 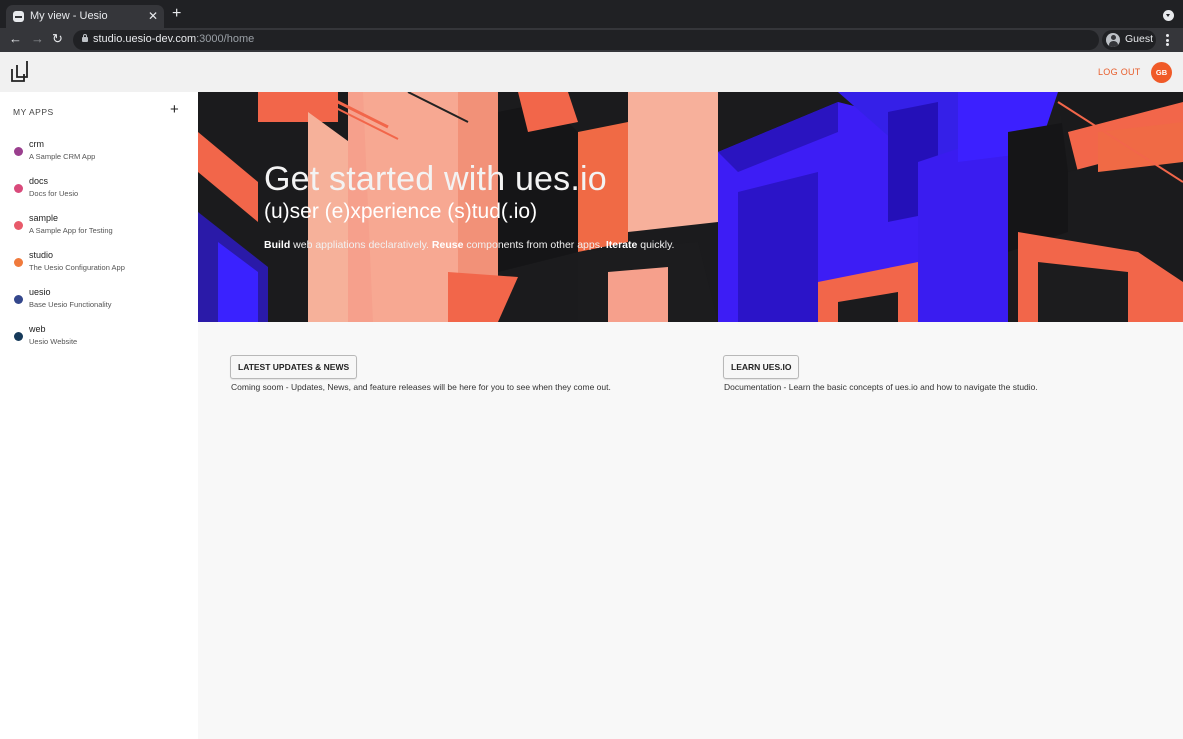 What do you see at coordinates (591, 72) in the screenshot?
I see `app-header: LOG OUT GB` at bounding box center [591, 72].